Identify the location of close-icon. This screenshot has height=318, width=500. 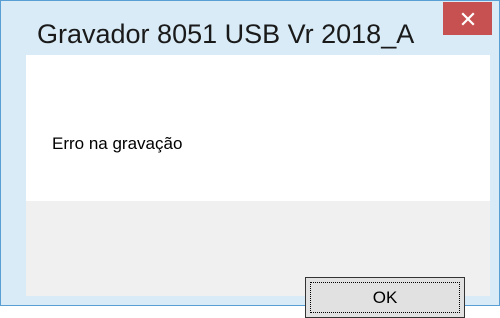
(467, 18).